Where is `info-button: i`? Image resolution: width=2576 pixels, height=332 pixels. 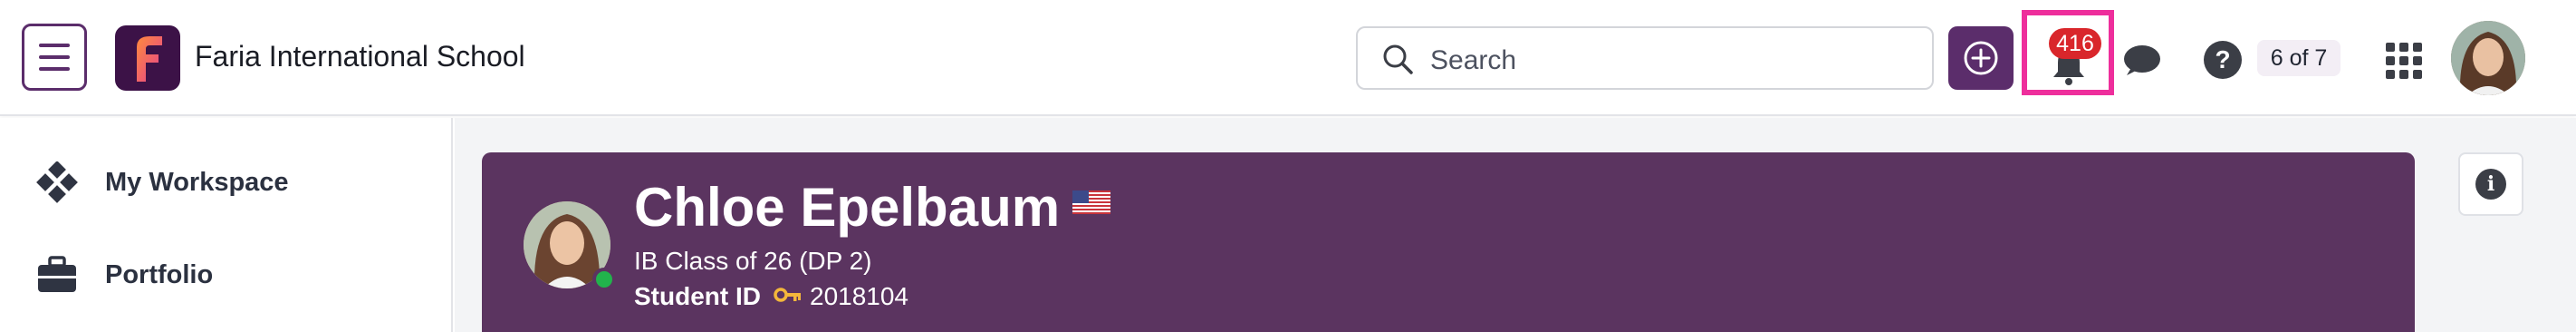 info-button: i is located at coordinates (2490, 184).